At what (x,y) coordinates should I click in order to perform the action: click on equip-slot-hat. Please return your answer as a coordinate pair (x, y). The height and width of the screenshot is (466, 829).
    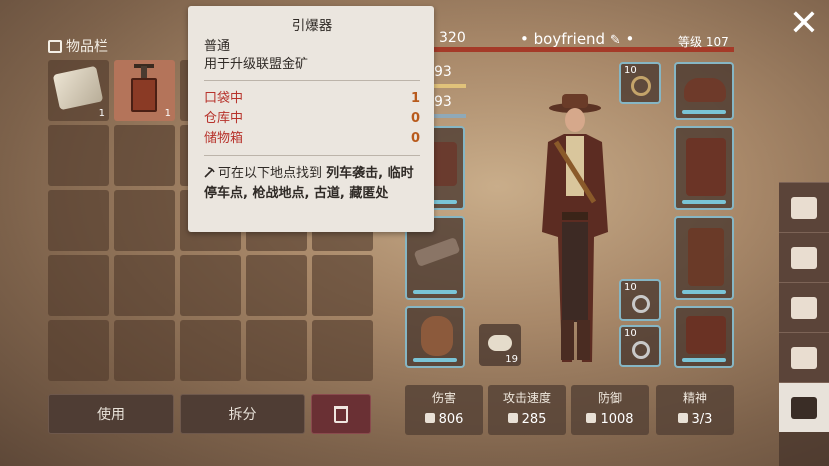
    Looking at the image, I should click on (704, 91).